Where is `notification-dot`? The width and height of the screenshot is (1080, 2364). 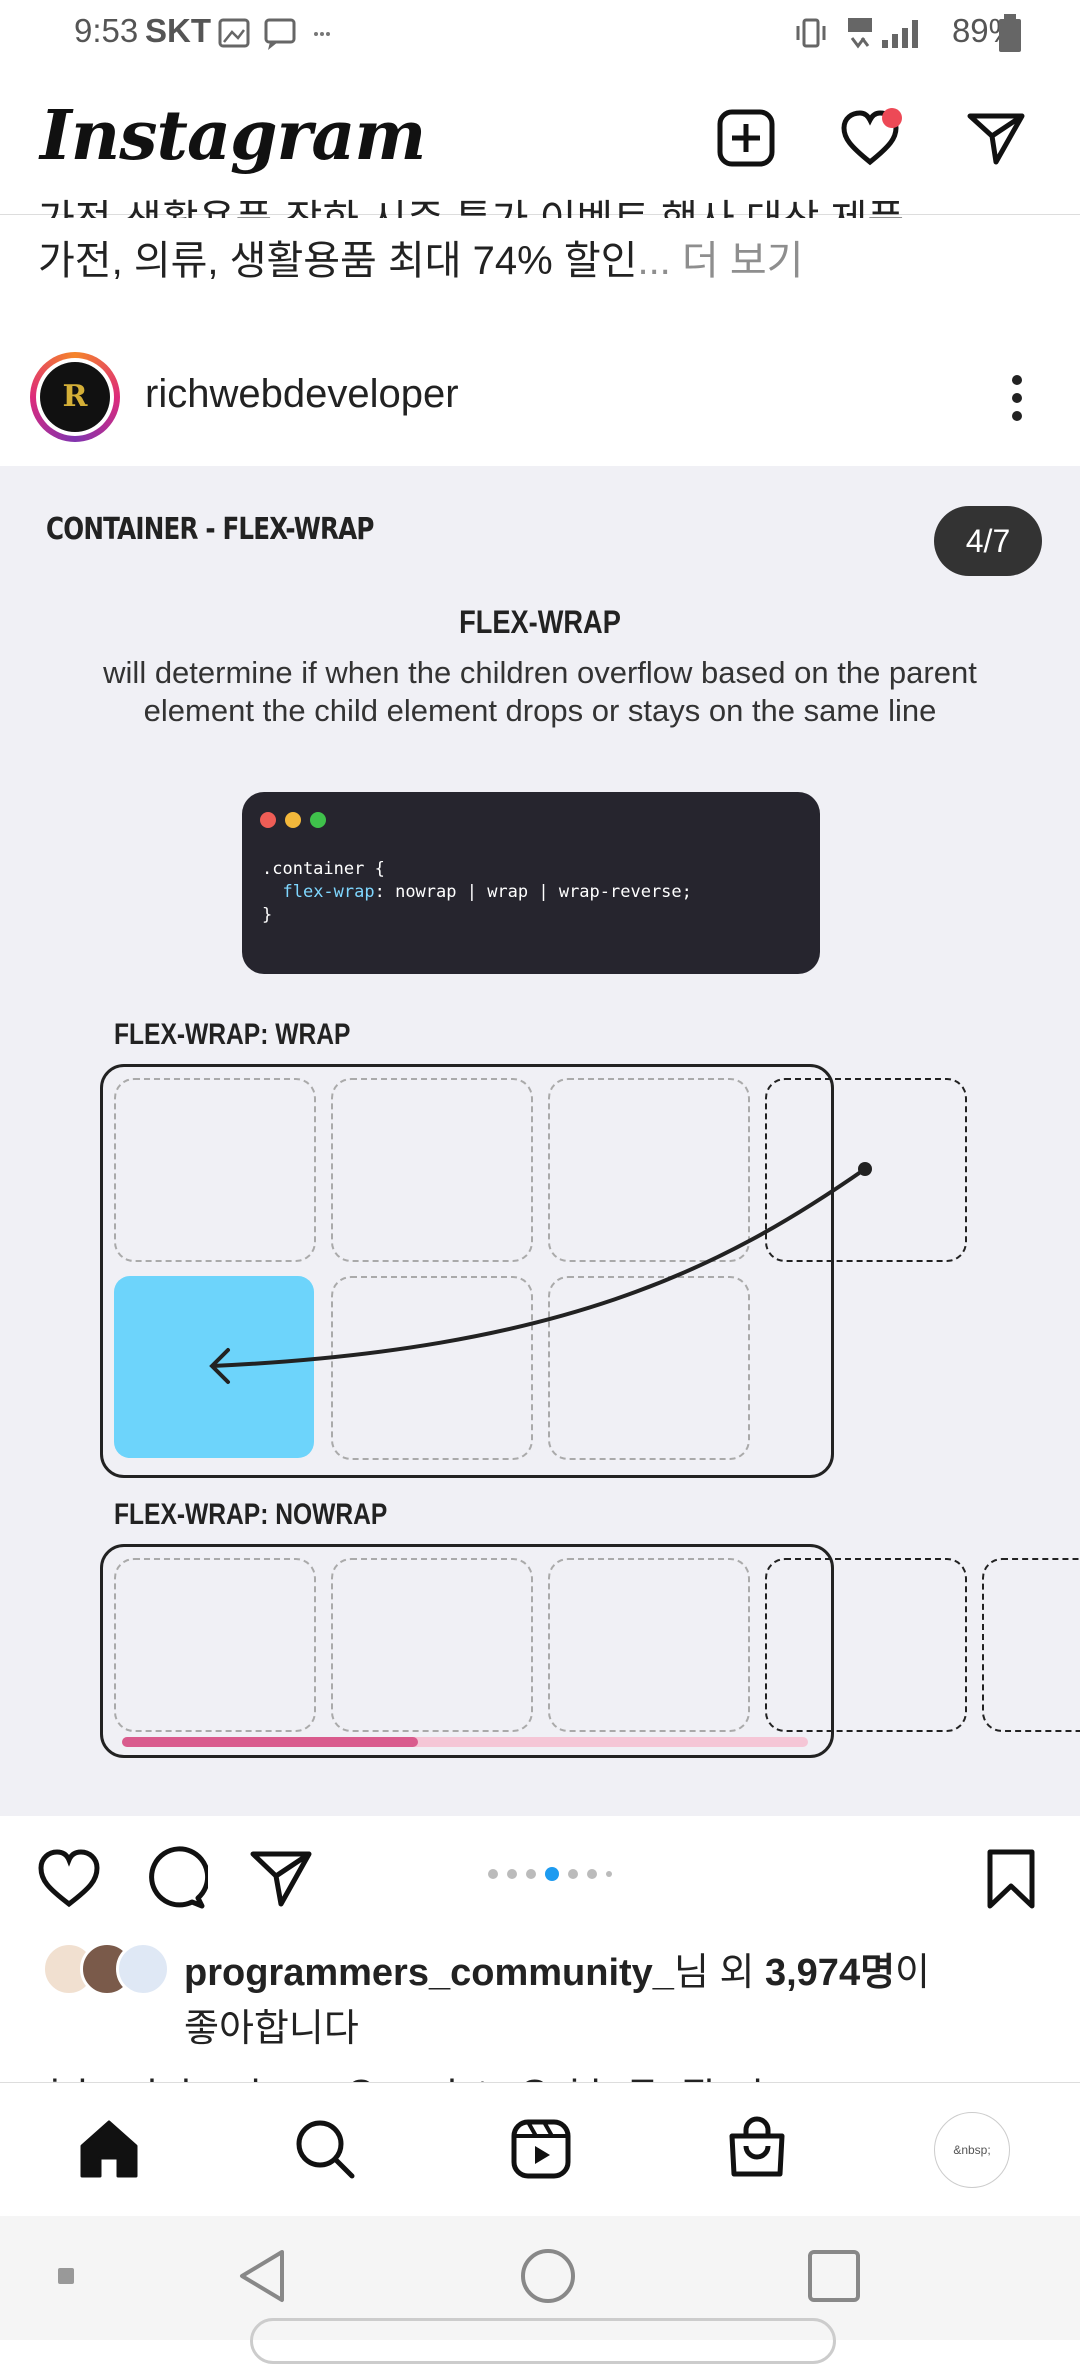
notification-dot is located at coordinates (892, 118).